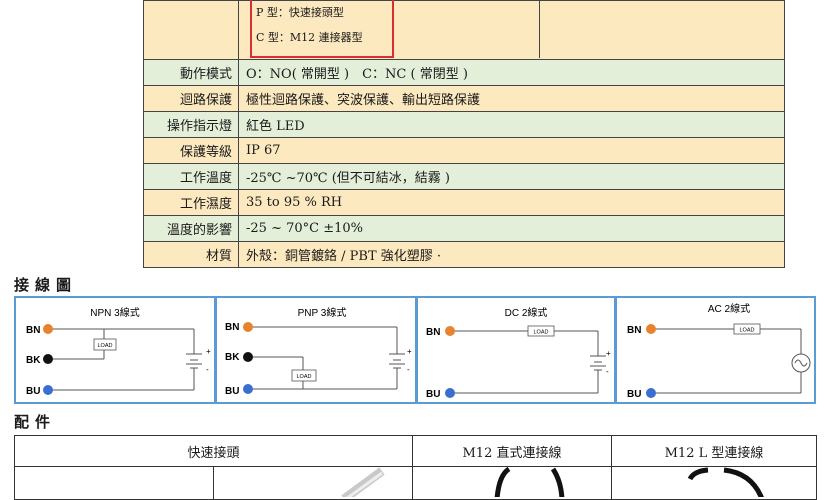 The image size is (830, 500). What do you see at coordinates (191, 176) in the screenshot?
I see `spec-label: 工作溫度` at bounding box center [191, 176].